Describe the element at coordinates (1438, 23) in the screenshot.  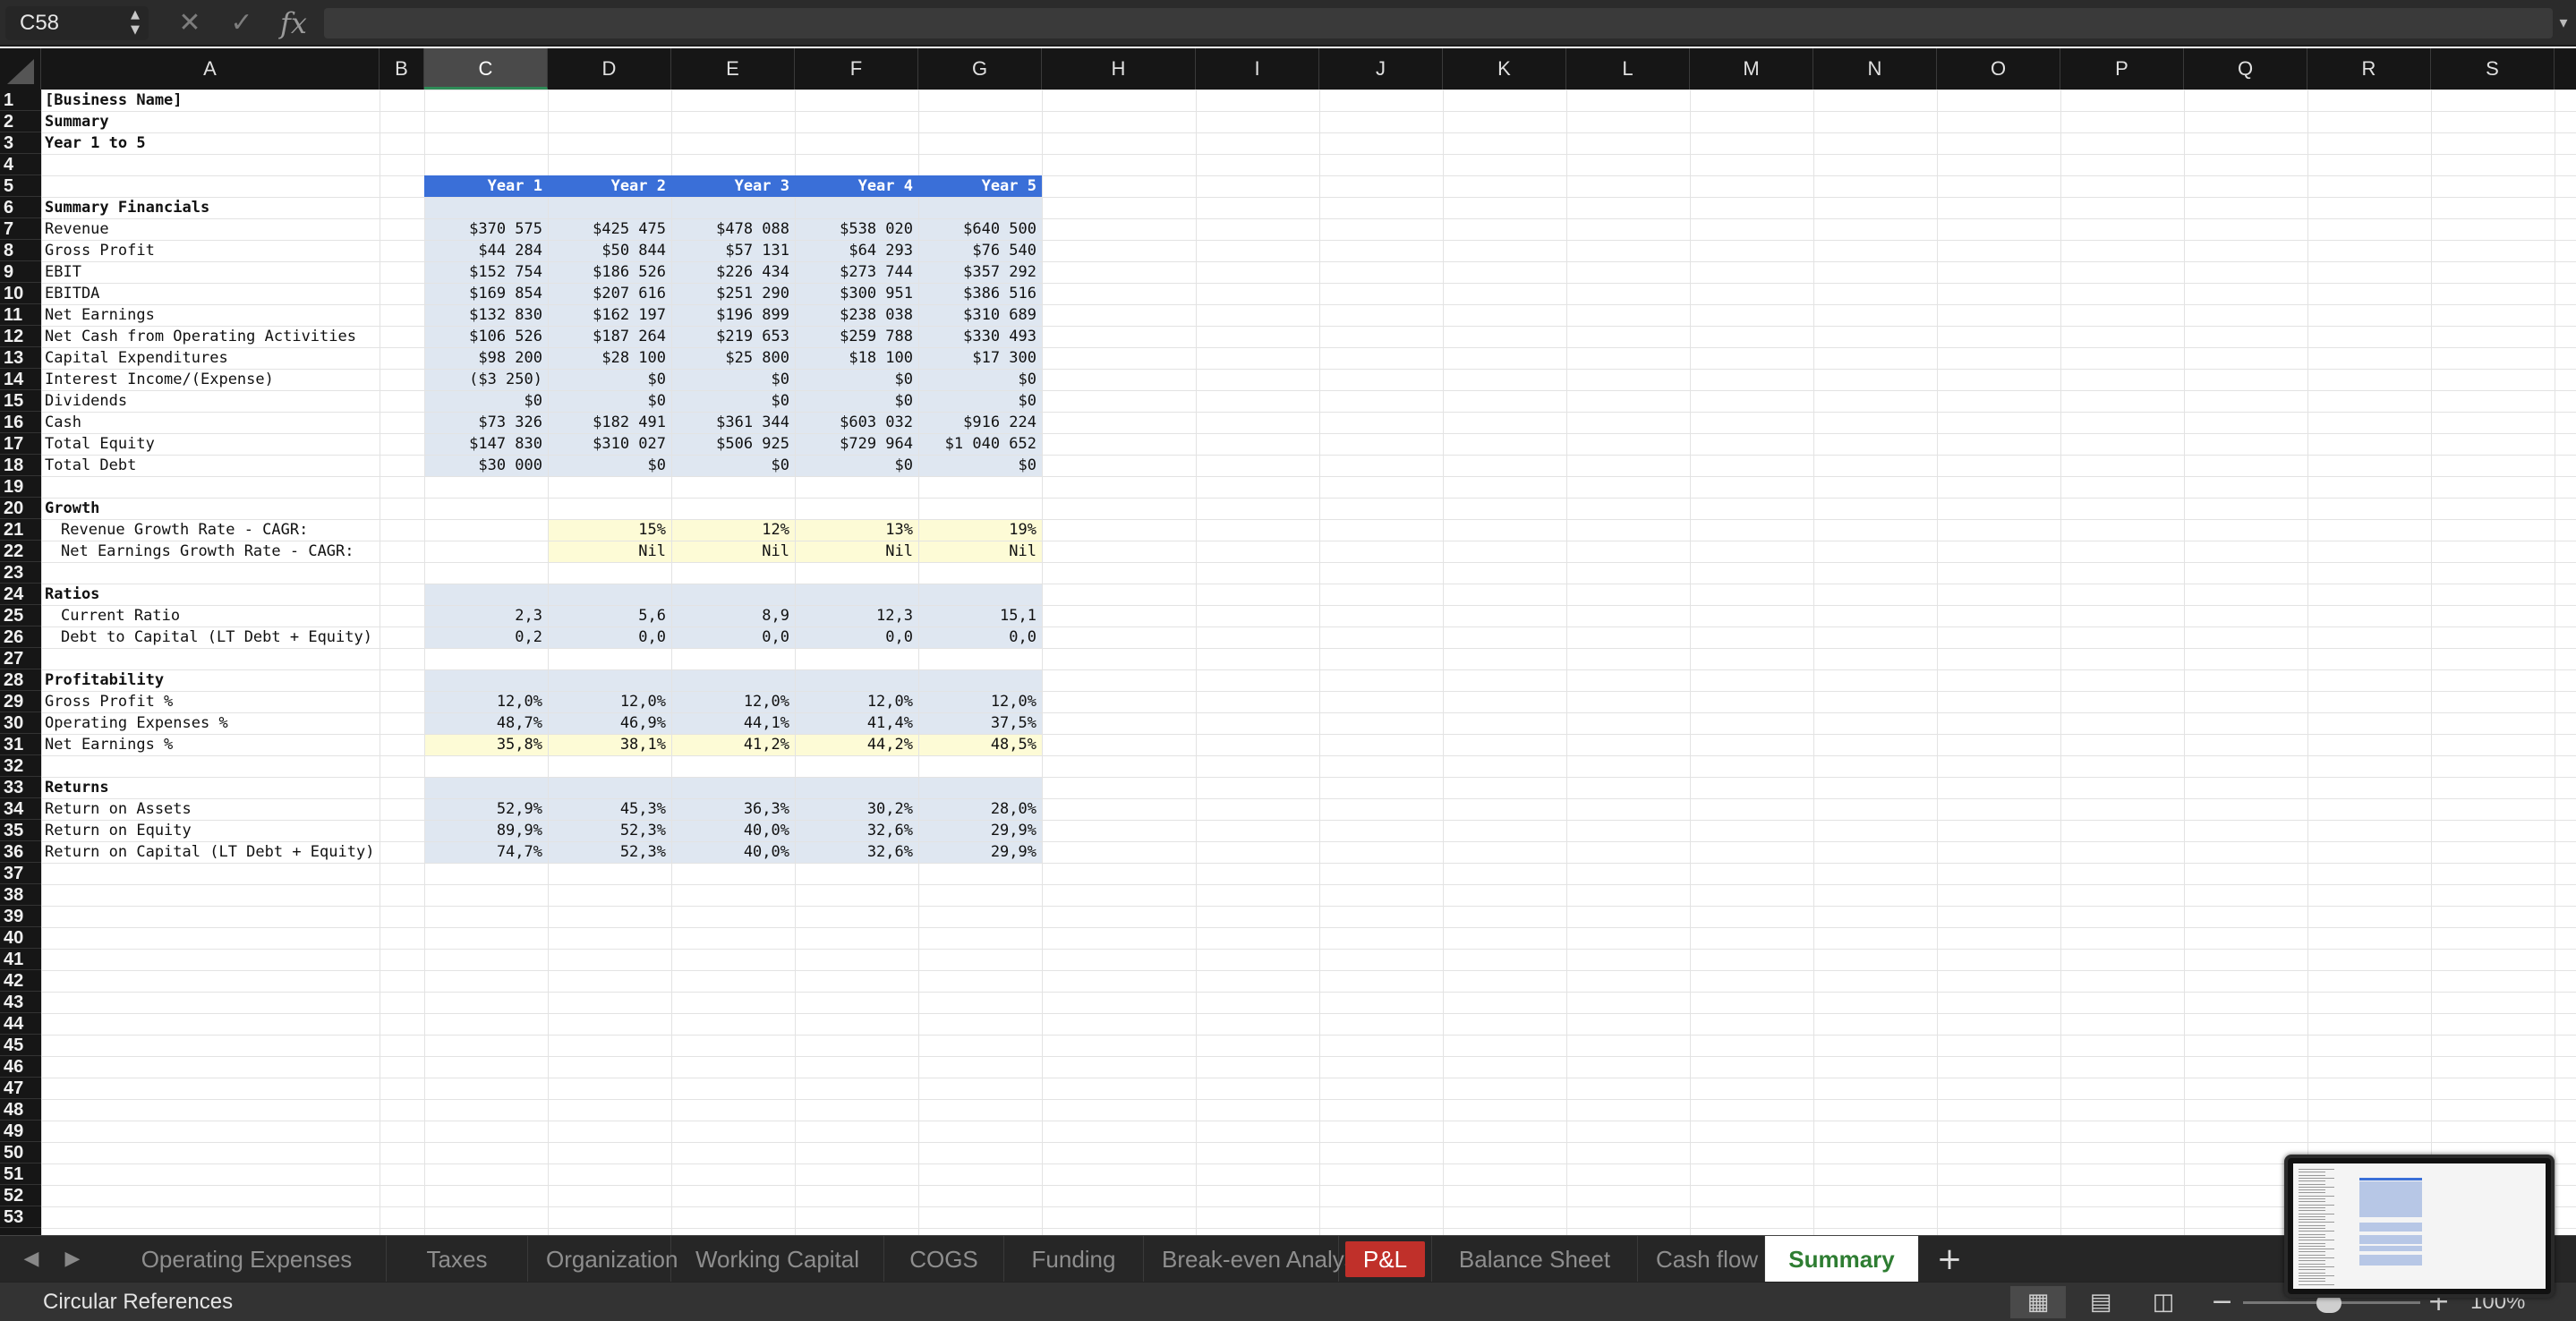
I see `formula-input` at that location.